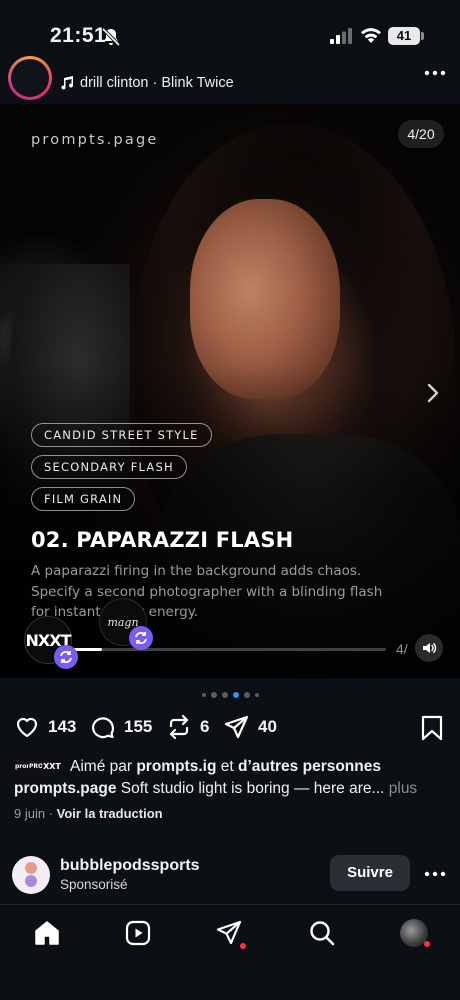 This screenshot has width=460, height=1000. I want to click on sponsored-label: Sponsorisé, so click(94, 884).